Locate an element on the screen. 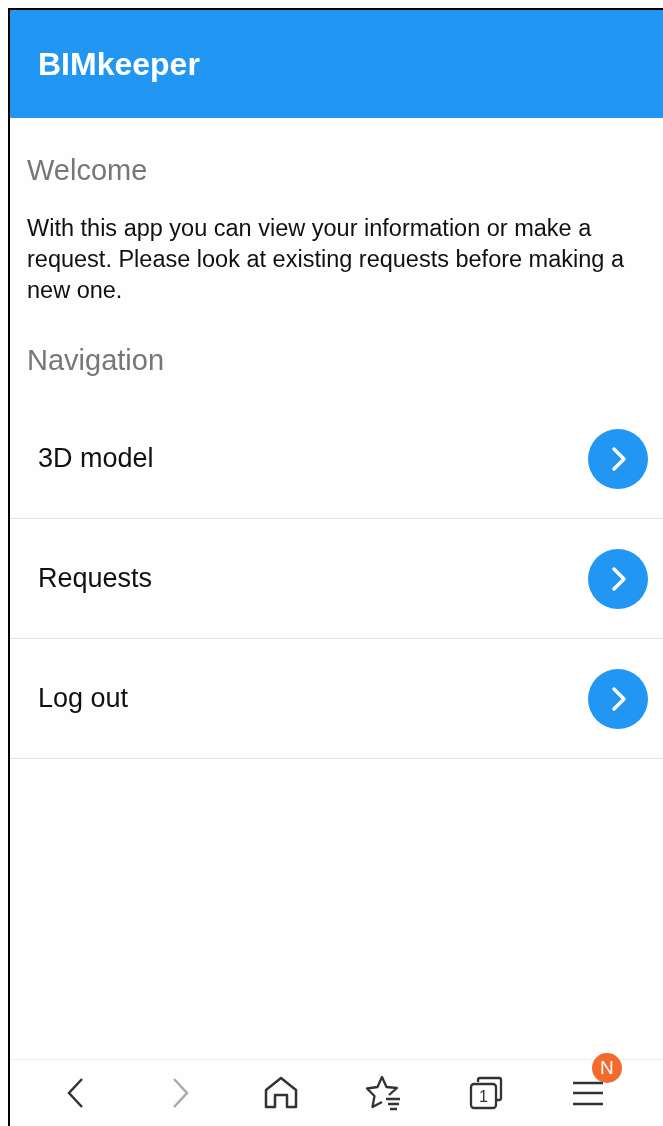  nav-item: Requests is located at coordinates (336, 579).